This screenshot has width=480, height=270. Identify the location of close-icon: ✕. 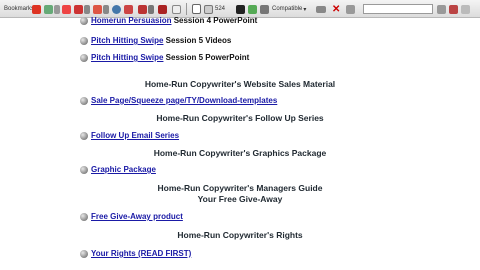
(336, 9).